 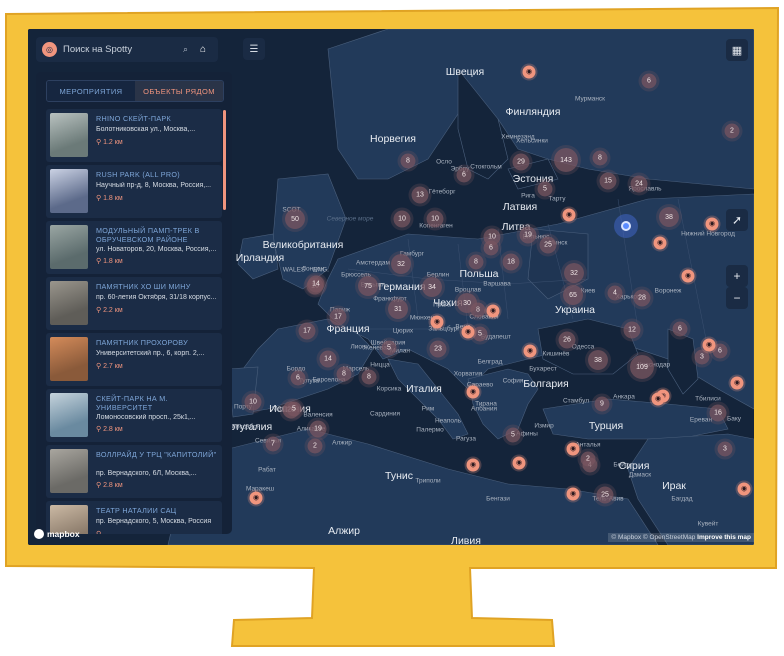 I want to click on place-title: ПАМЯТНИК ХО ШИ МИНУ, so click(x=157, y=286).